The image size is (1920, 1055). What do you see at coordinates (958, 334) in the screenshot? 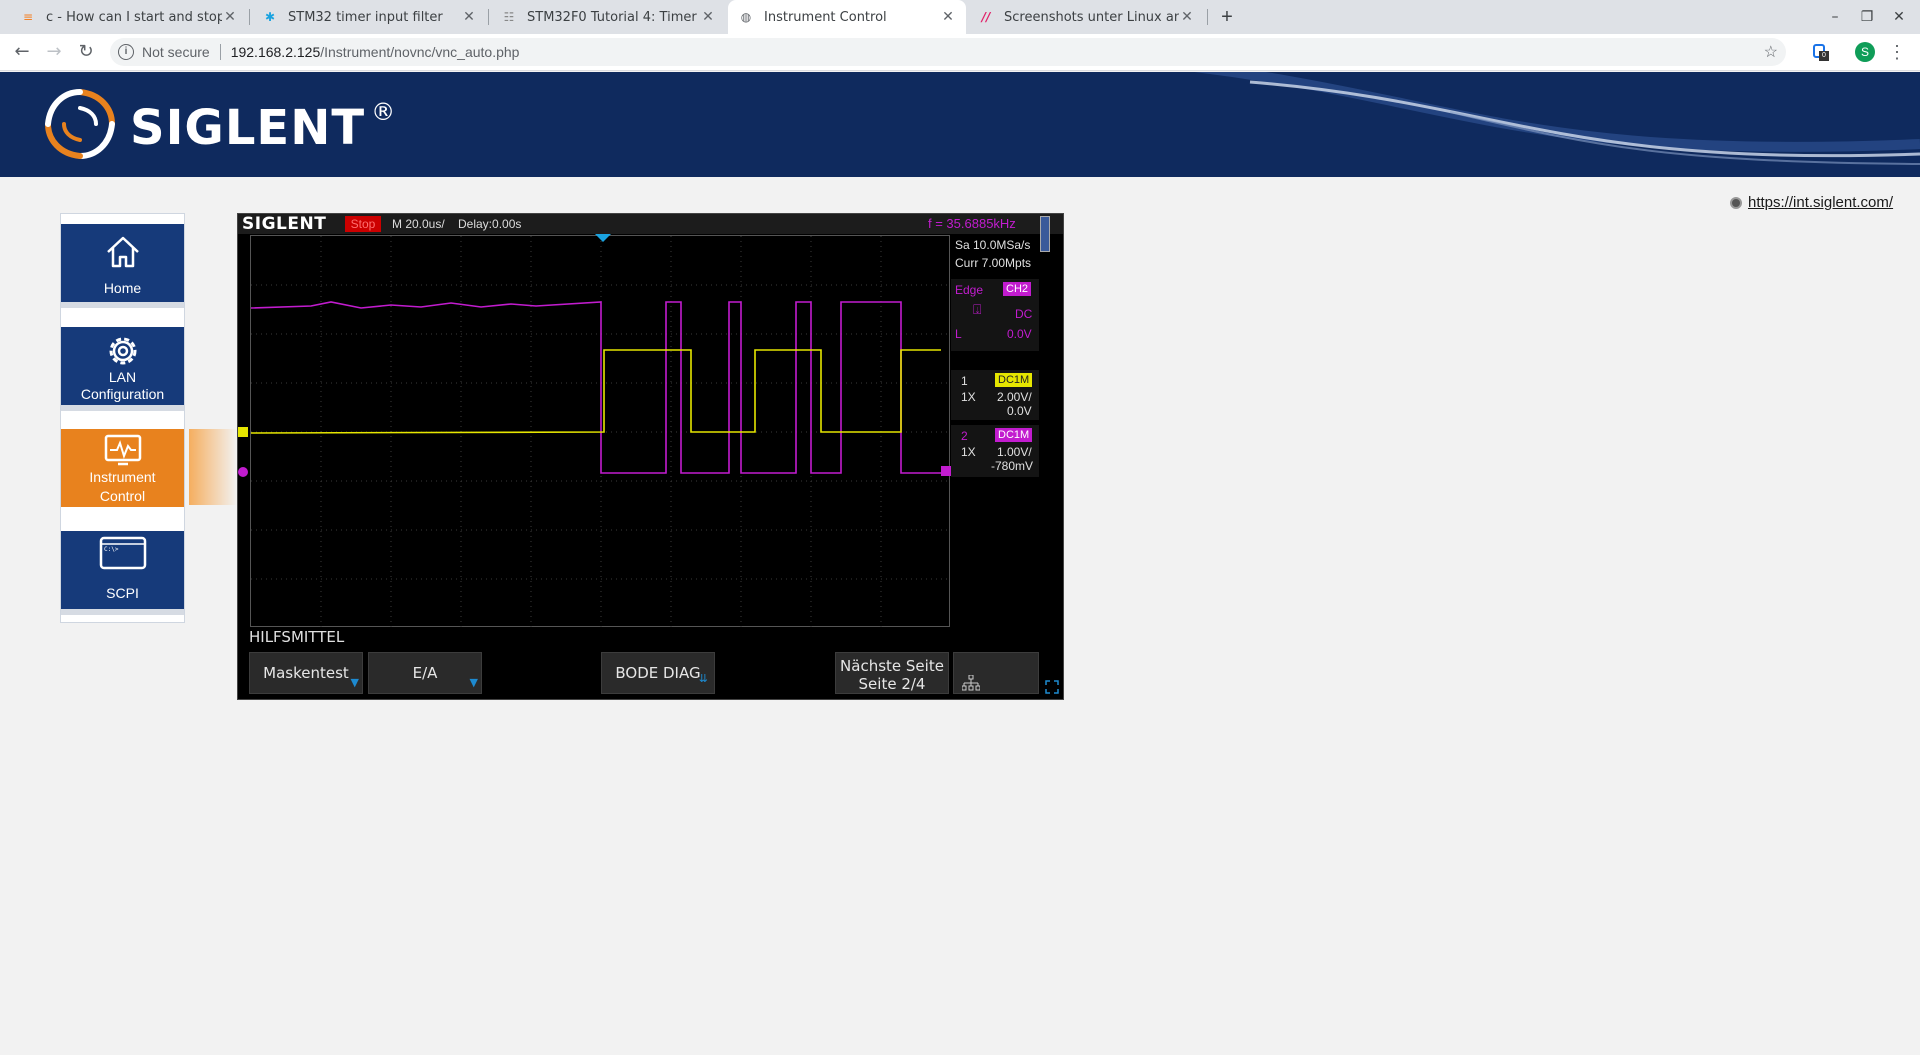
I see `trigger-level-label: L` at bounding box center [958, 334].